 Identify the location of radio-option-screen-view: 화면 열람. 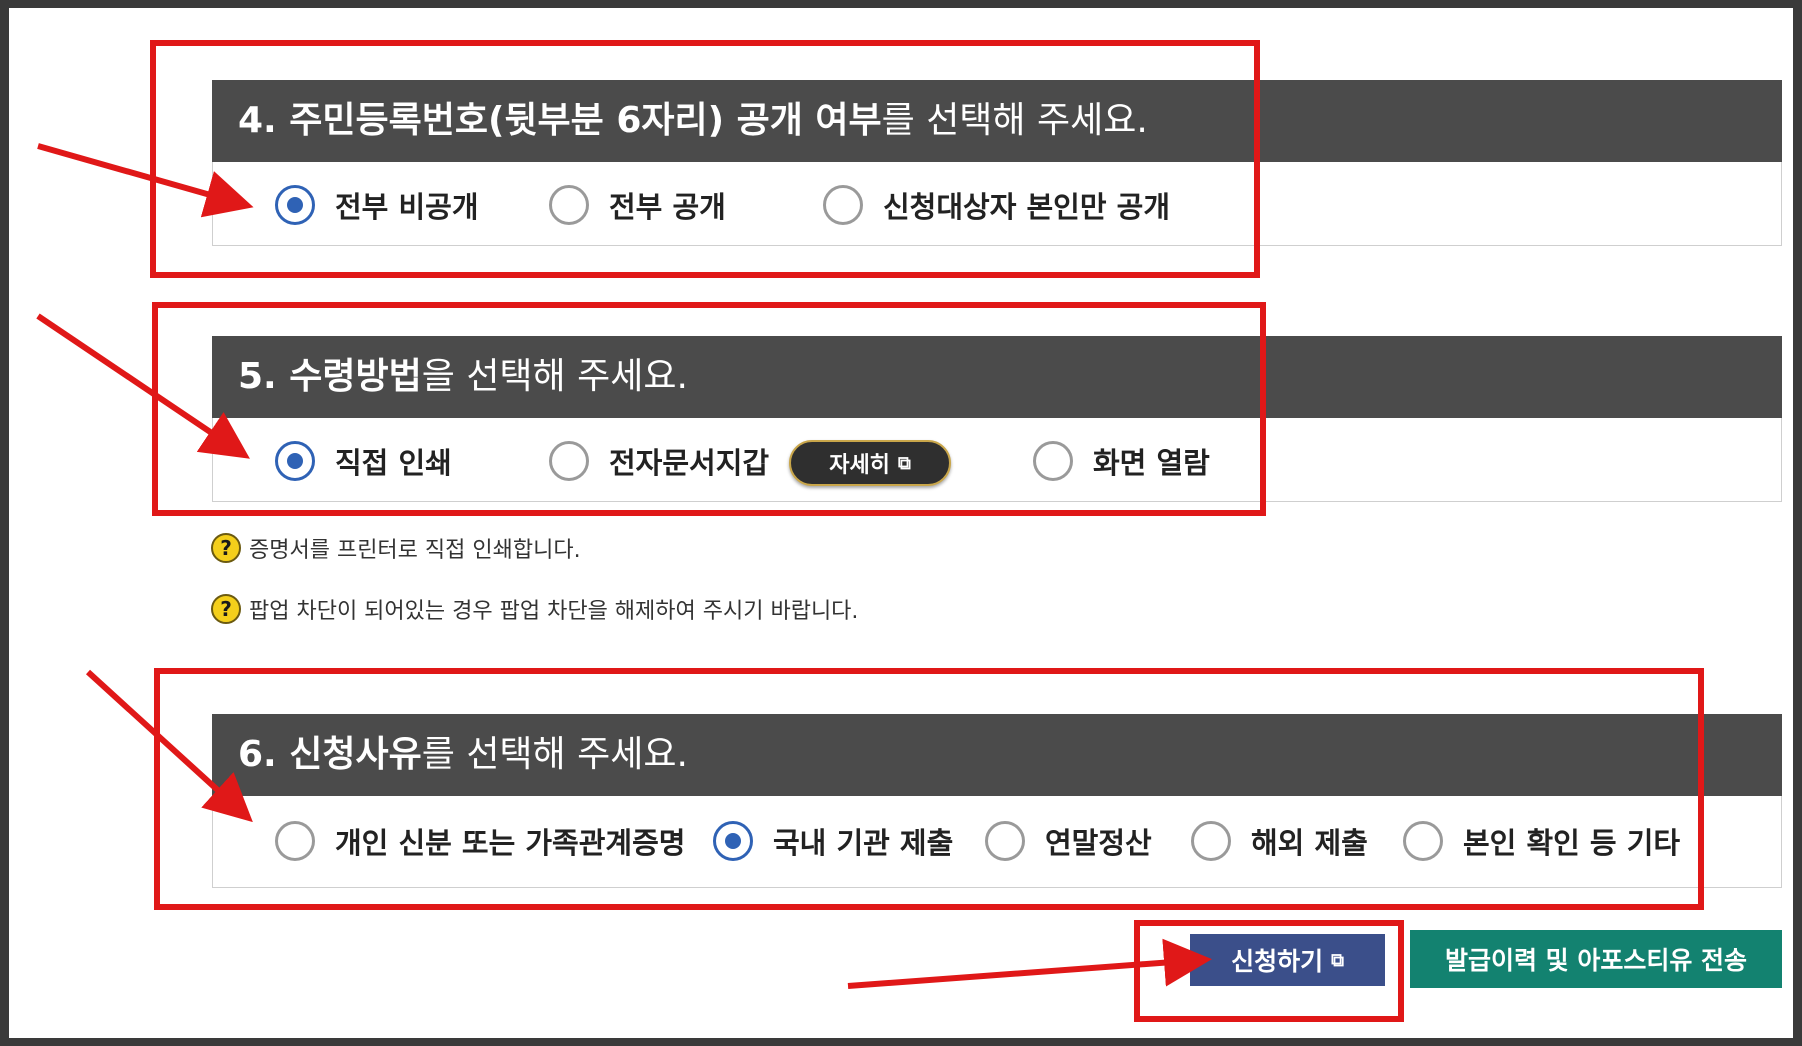
(1121, 461).